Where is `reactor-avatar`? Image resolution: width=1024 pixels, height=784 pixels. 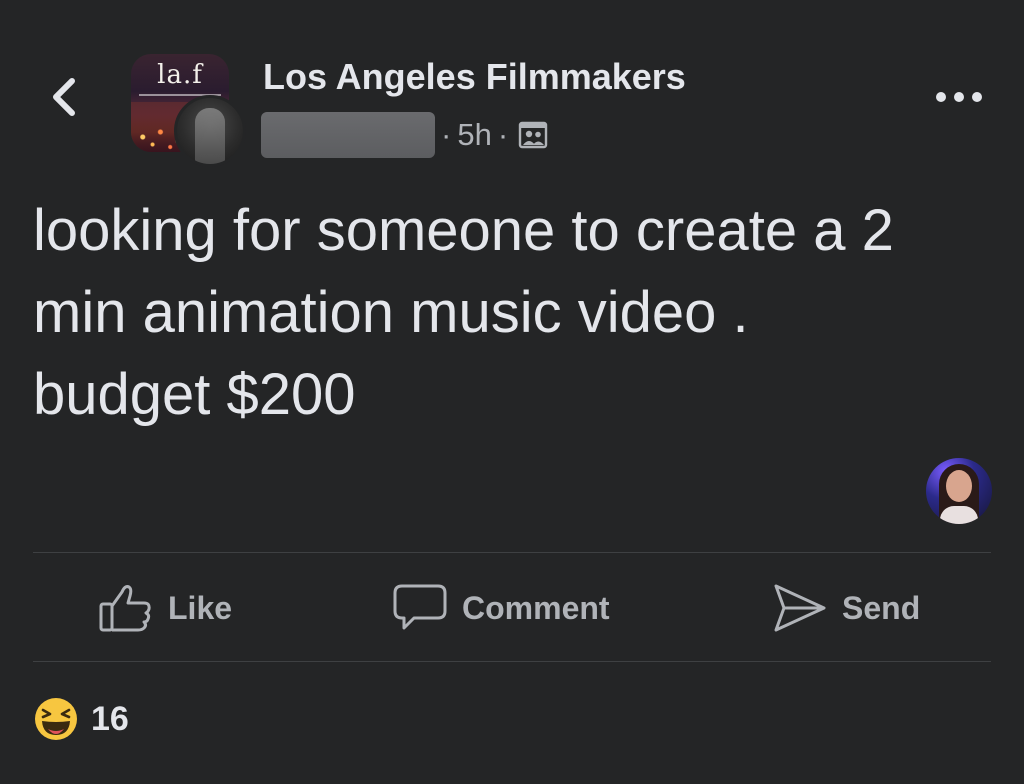 reactor-avatar is located at coordinates (959, 491).